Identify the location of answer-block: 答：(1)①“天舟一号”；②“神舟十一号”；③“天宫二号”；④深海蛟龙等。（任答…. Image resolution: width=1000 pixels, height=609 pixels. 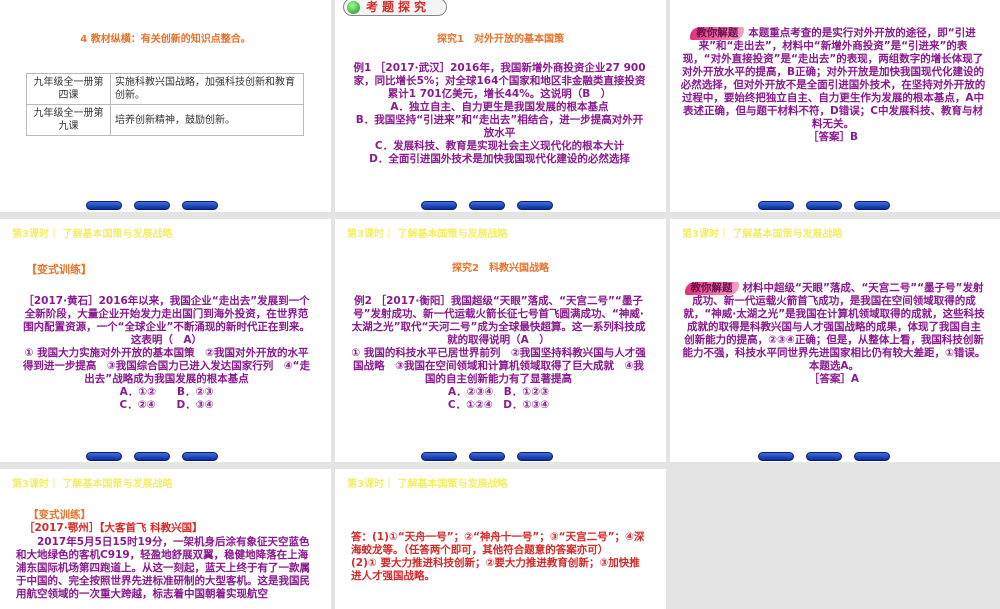
(498, 557).